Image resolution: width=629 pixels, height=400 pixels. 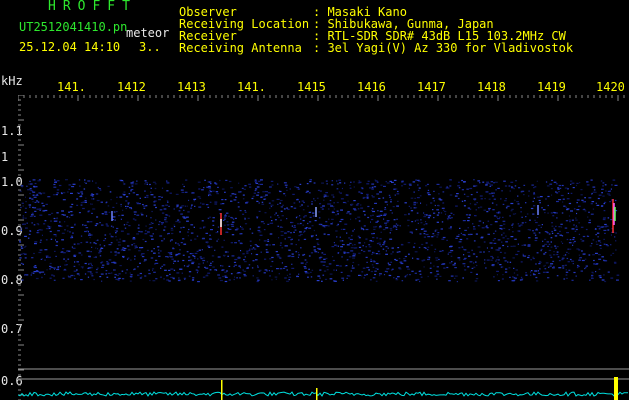 I want to click on x-tick-label: 1420, so click(x=610, y=87).